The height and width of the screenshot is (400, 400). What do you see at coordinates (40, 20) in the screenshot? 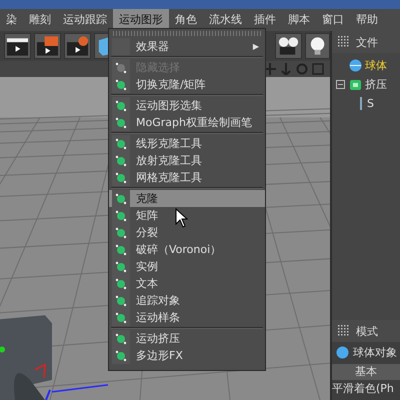
I see `menu-bar-item: 雕刻` at bounding box center [40, 20].